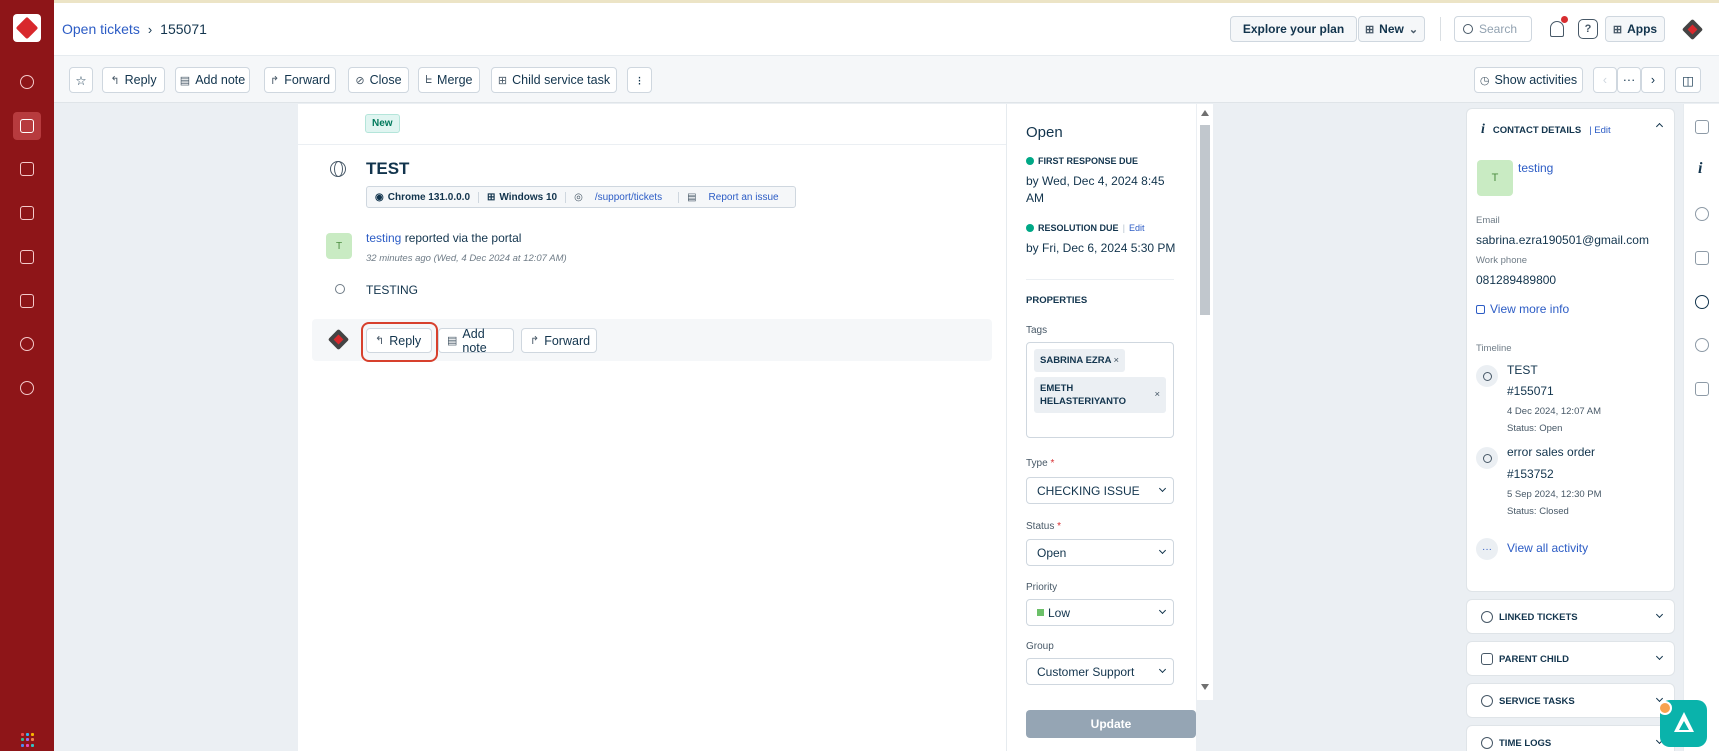  Describe the element at coordinates (1205, 687) in the screenshot. I see `scroll-down-arrow-icon` at that location.